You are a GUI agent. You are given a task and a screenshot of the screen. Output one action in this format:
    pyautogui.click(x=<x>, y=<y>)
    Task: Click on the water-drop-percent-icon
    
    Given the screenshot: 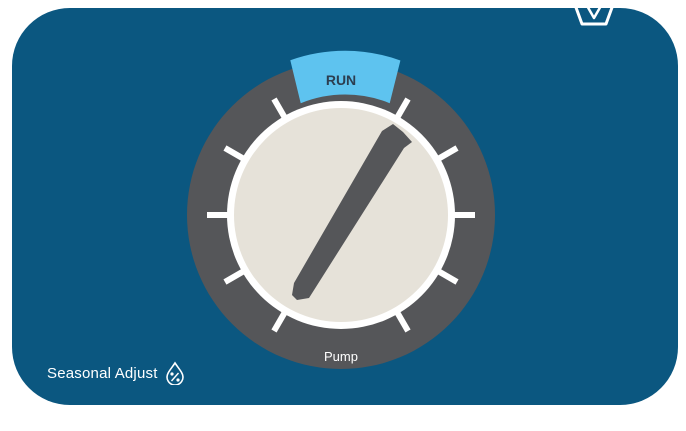 What is the action you would take?
    pyautogui.click(x=174, y=373)
    